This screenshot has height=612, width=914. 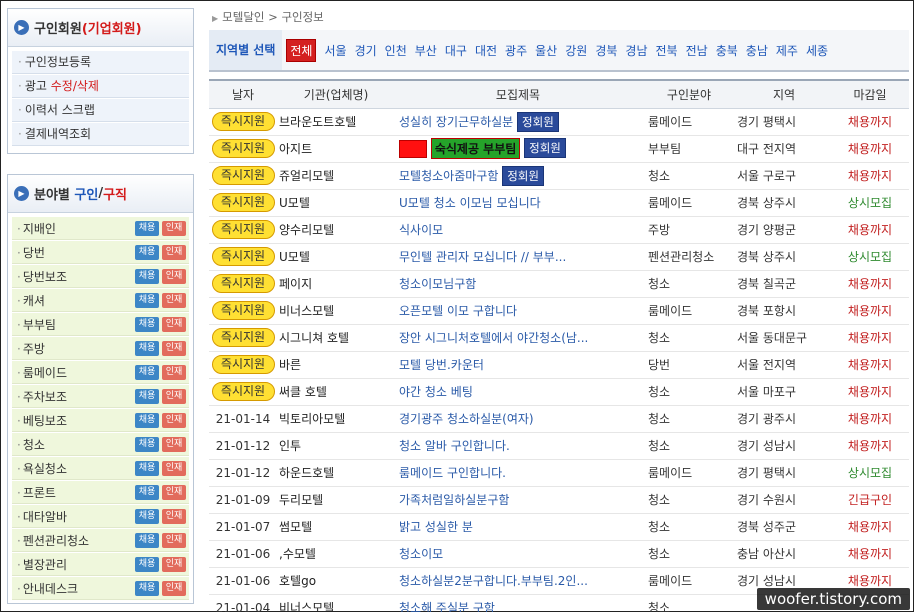 What do you see at coordinates (458, 311) in the screenshot?
I see `job-title-link: 오픈모텔 이모 구합니다` at bounding box center [458, 311].